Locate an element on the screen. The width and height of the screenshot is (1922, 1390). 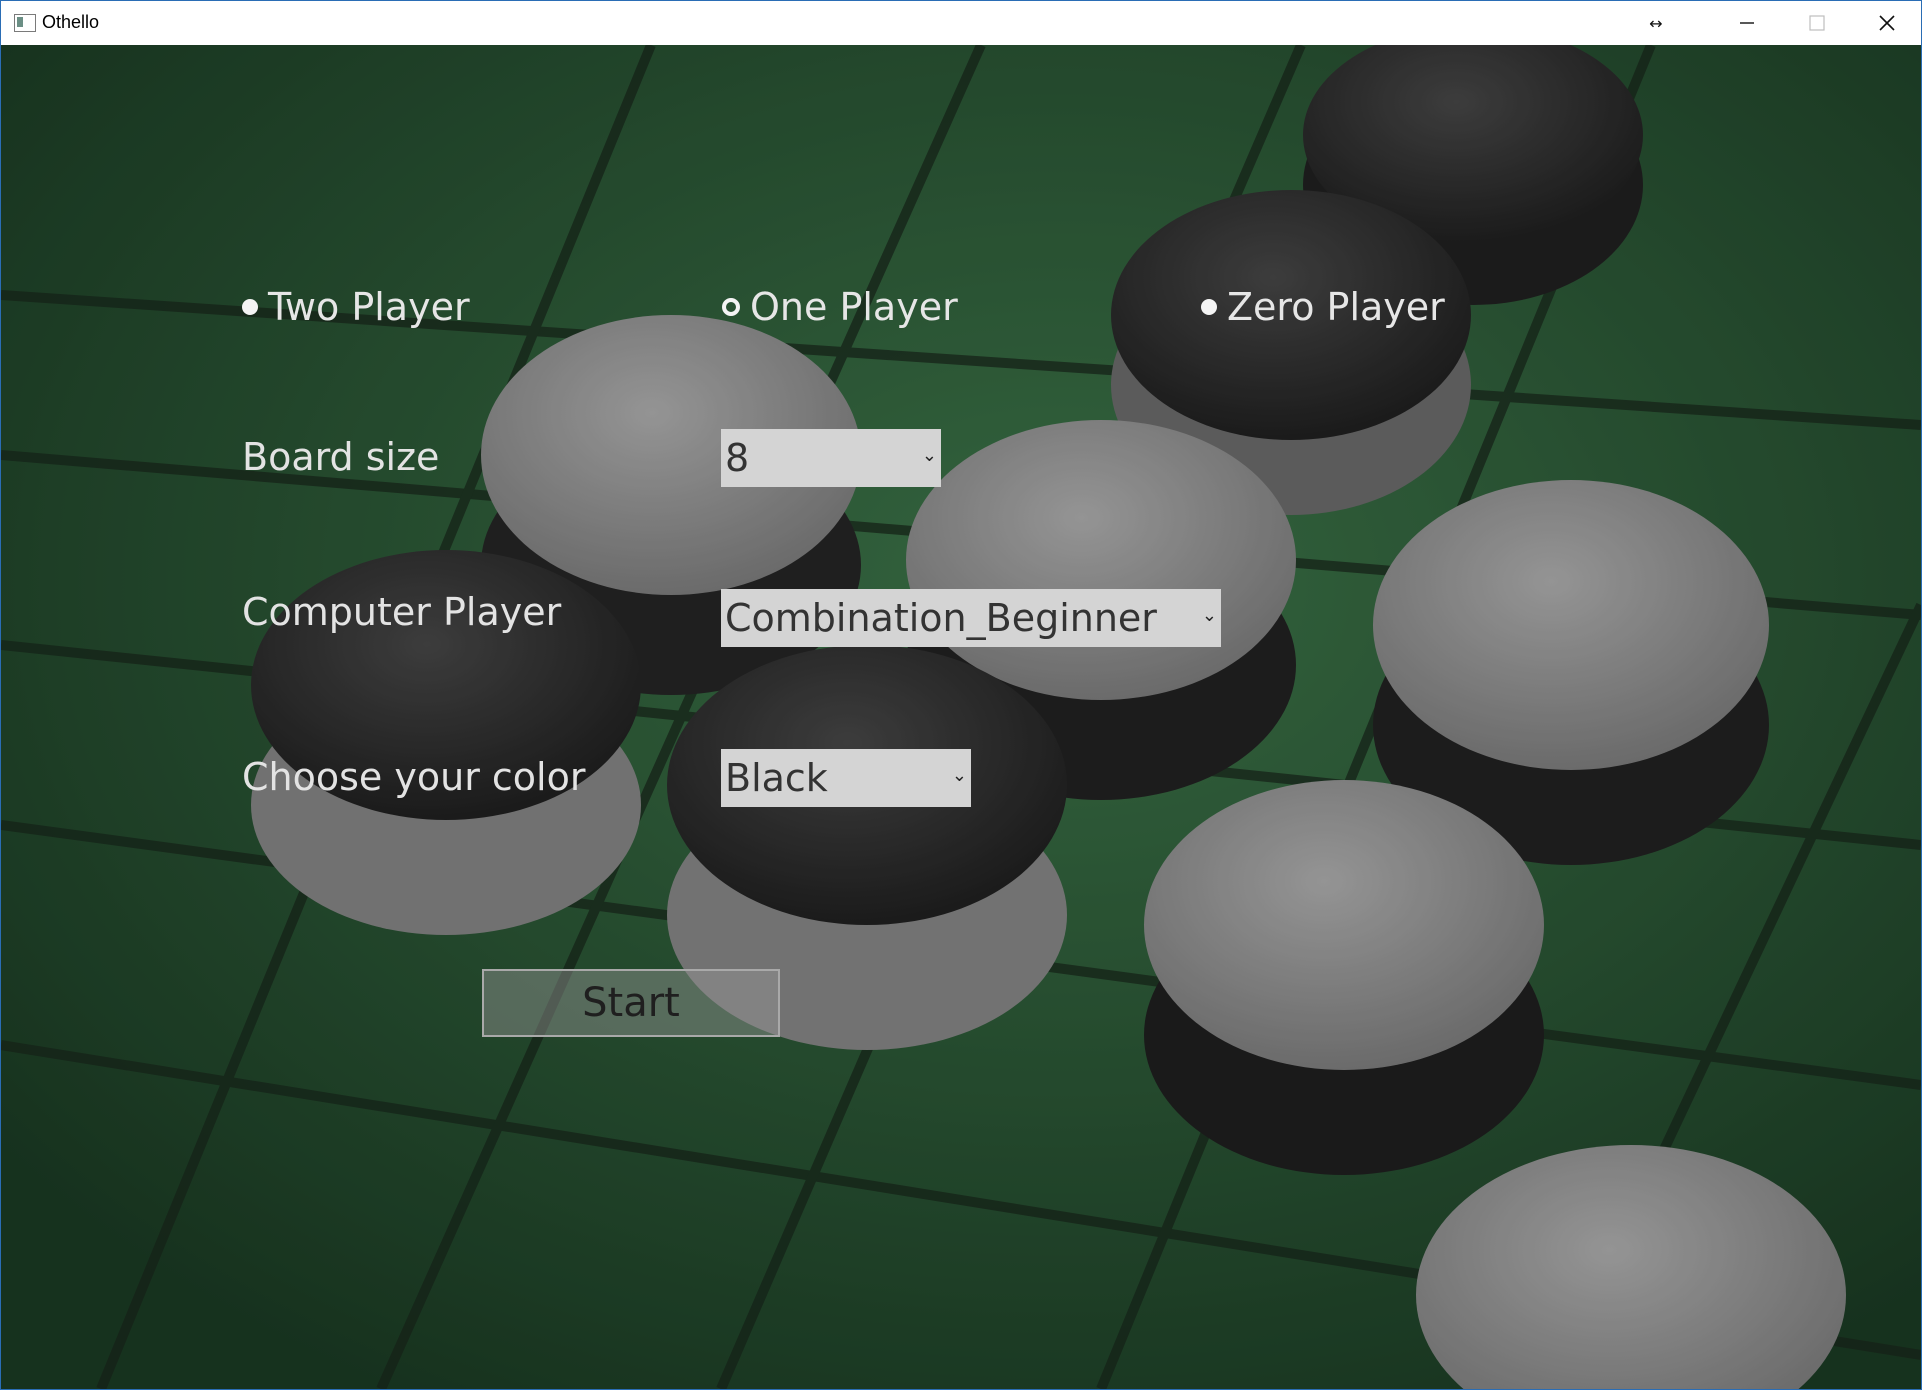
radio-label: One Player is located at coordinates (854, 307).